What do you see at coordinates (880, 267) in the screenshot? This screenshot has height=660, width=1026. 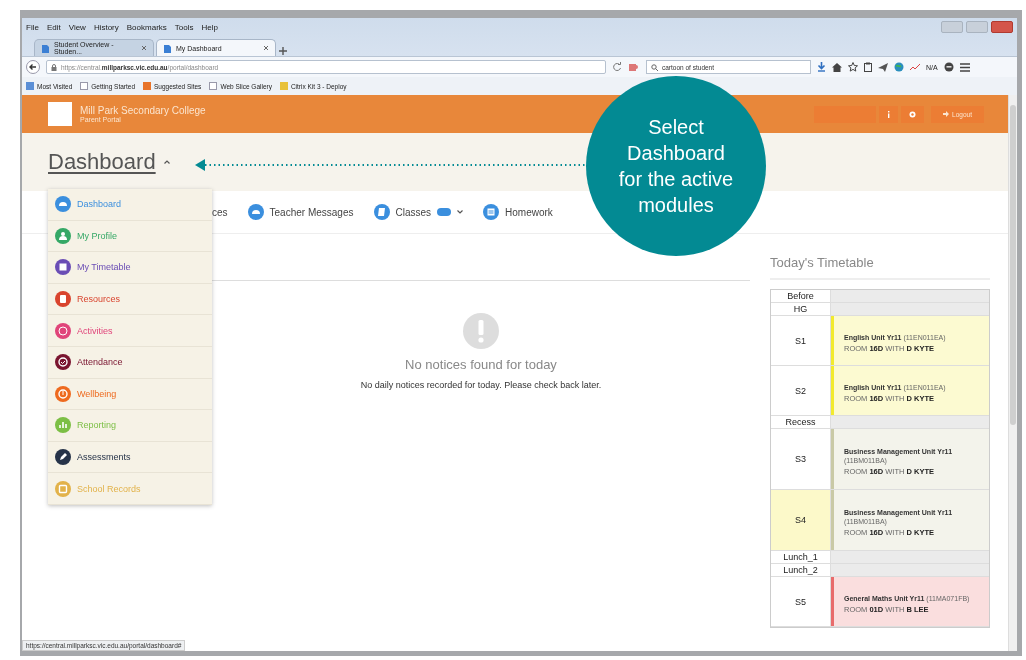 I see `panel-title: Today's Timetable` at bounding box center [880, 267].